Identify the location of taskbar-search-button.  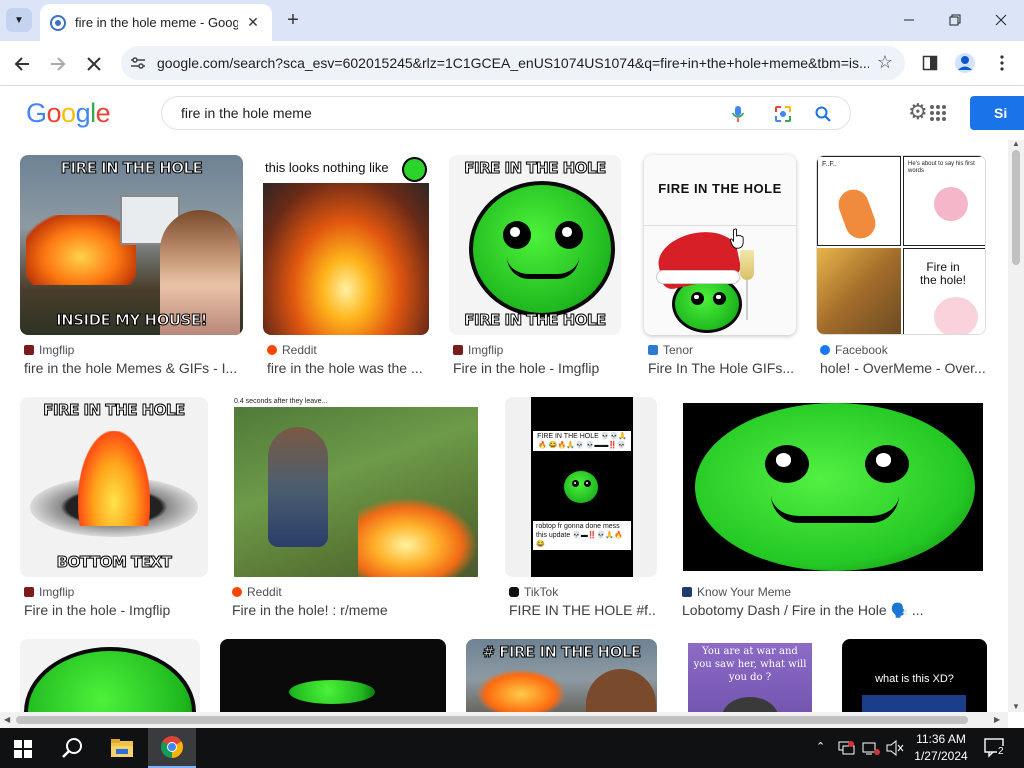
(72, 748).